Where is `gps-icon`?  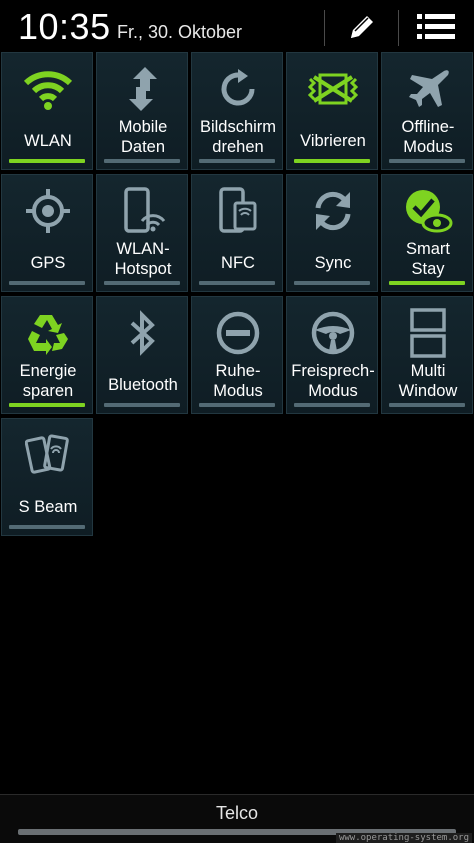
gps-icon is located at coordinates (48, 211).